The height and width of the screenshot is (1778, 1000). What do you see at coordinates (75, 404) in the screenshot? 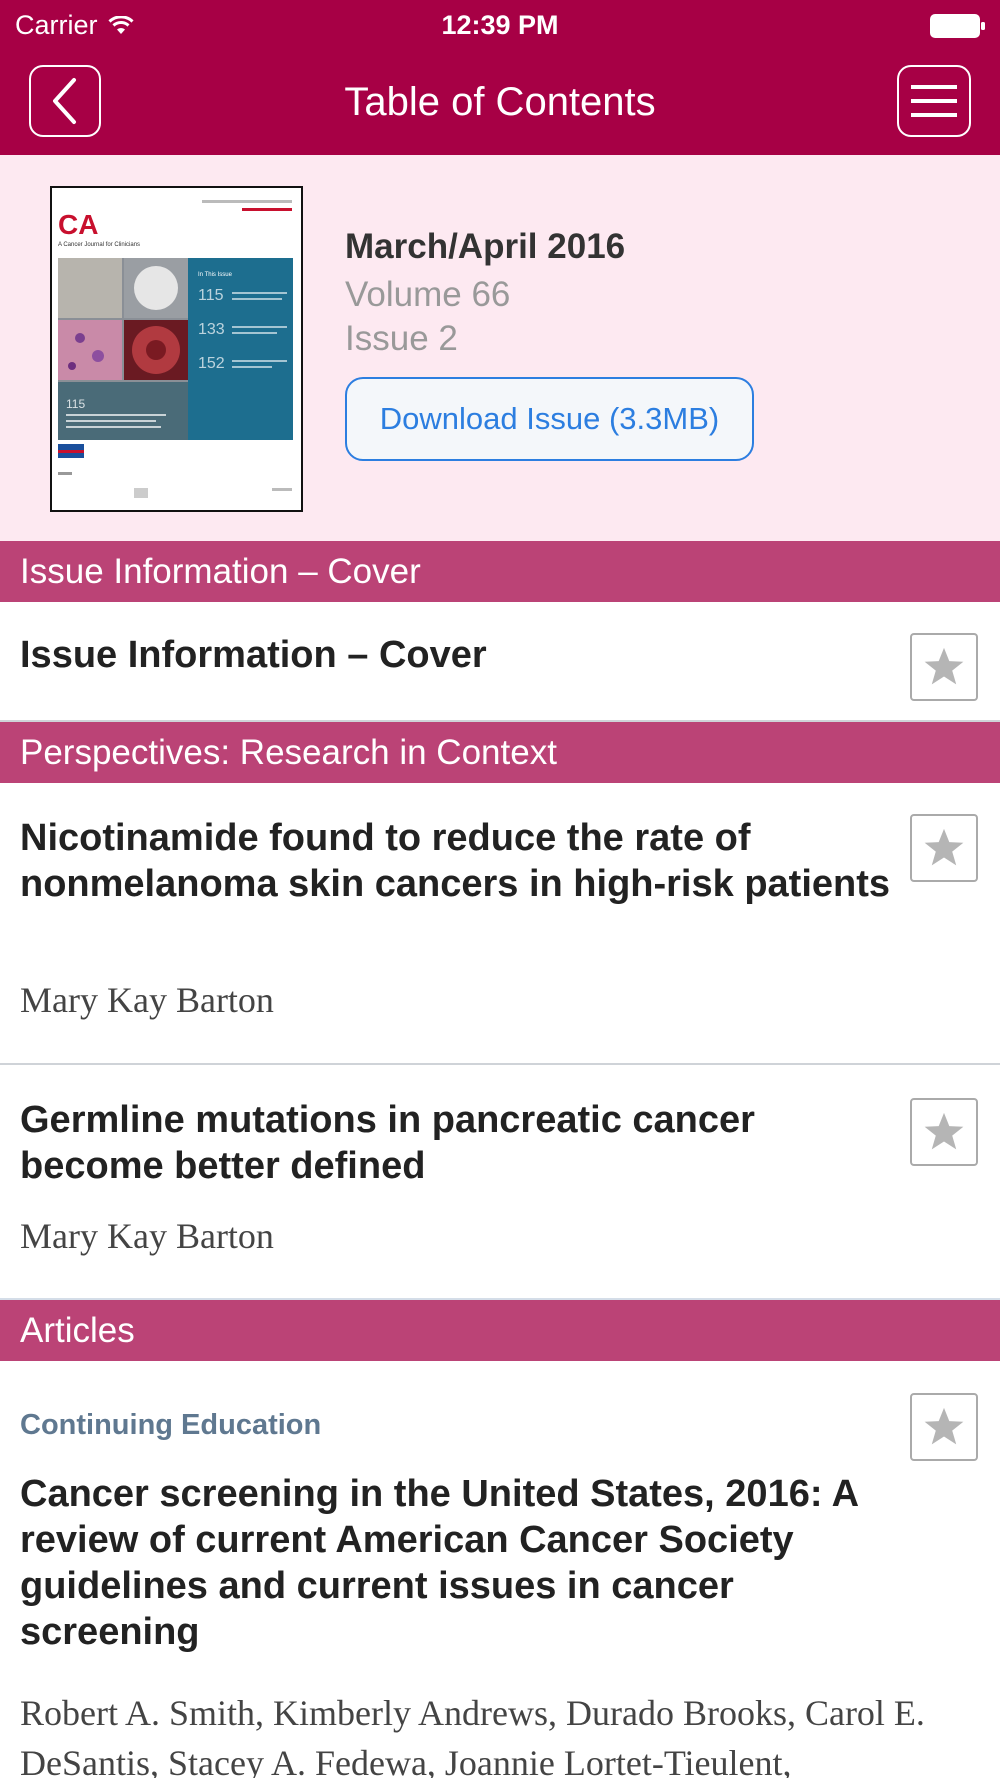
I see `cover-feature-number: 115` at bounding box center [75, 404].